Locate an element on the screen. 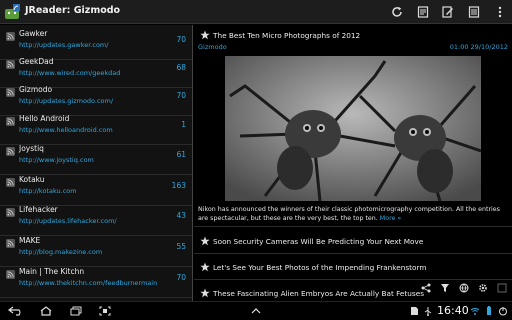  unread-count: 1 is located at coordinates (183, 124).